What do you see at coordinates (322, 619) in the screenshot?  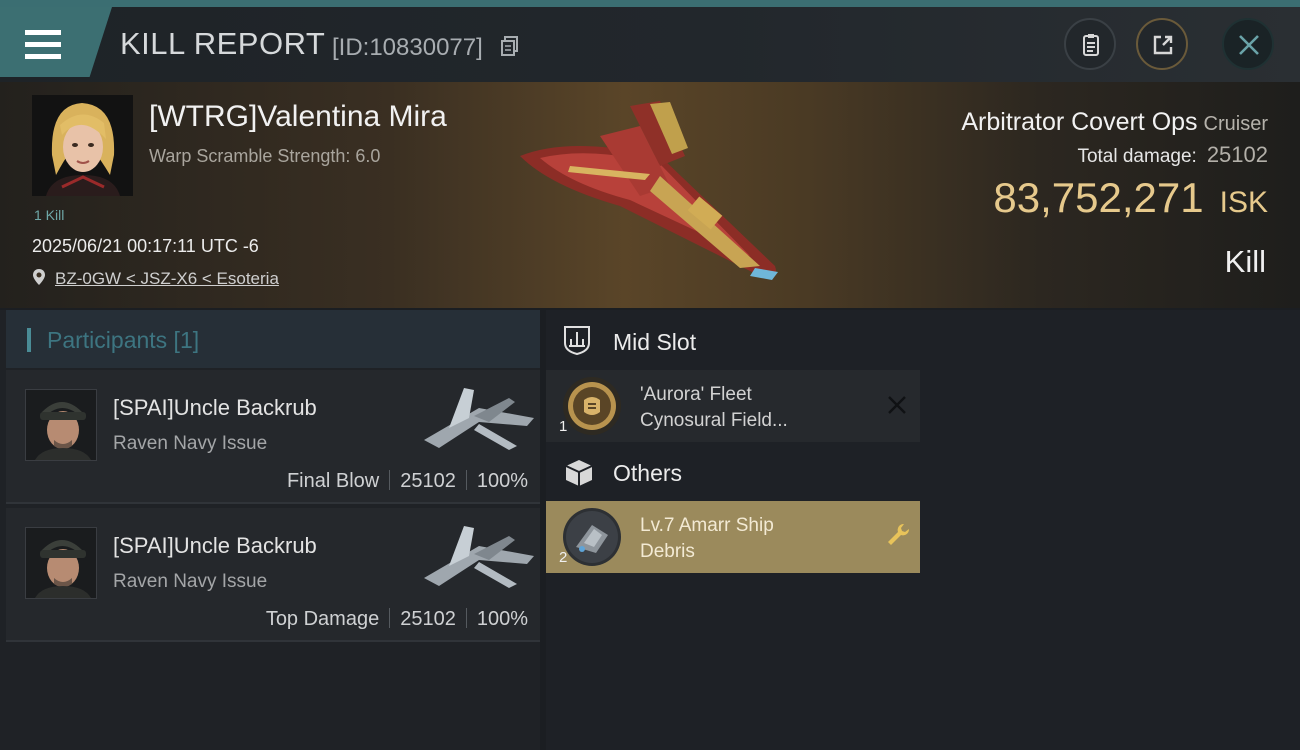 I see `participant-role: Top Damage` at bounding box center [322, 619].